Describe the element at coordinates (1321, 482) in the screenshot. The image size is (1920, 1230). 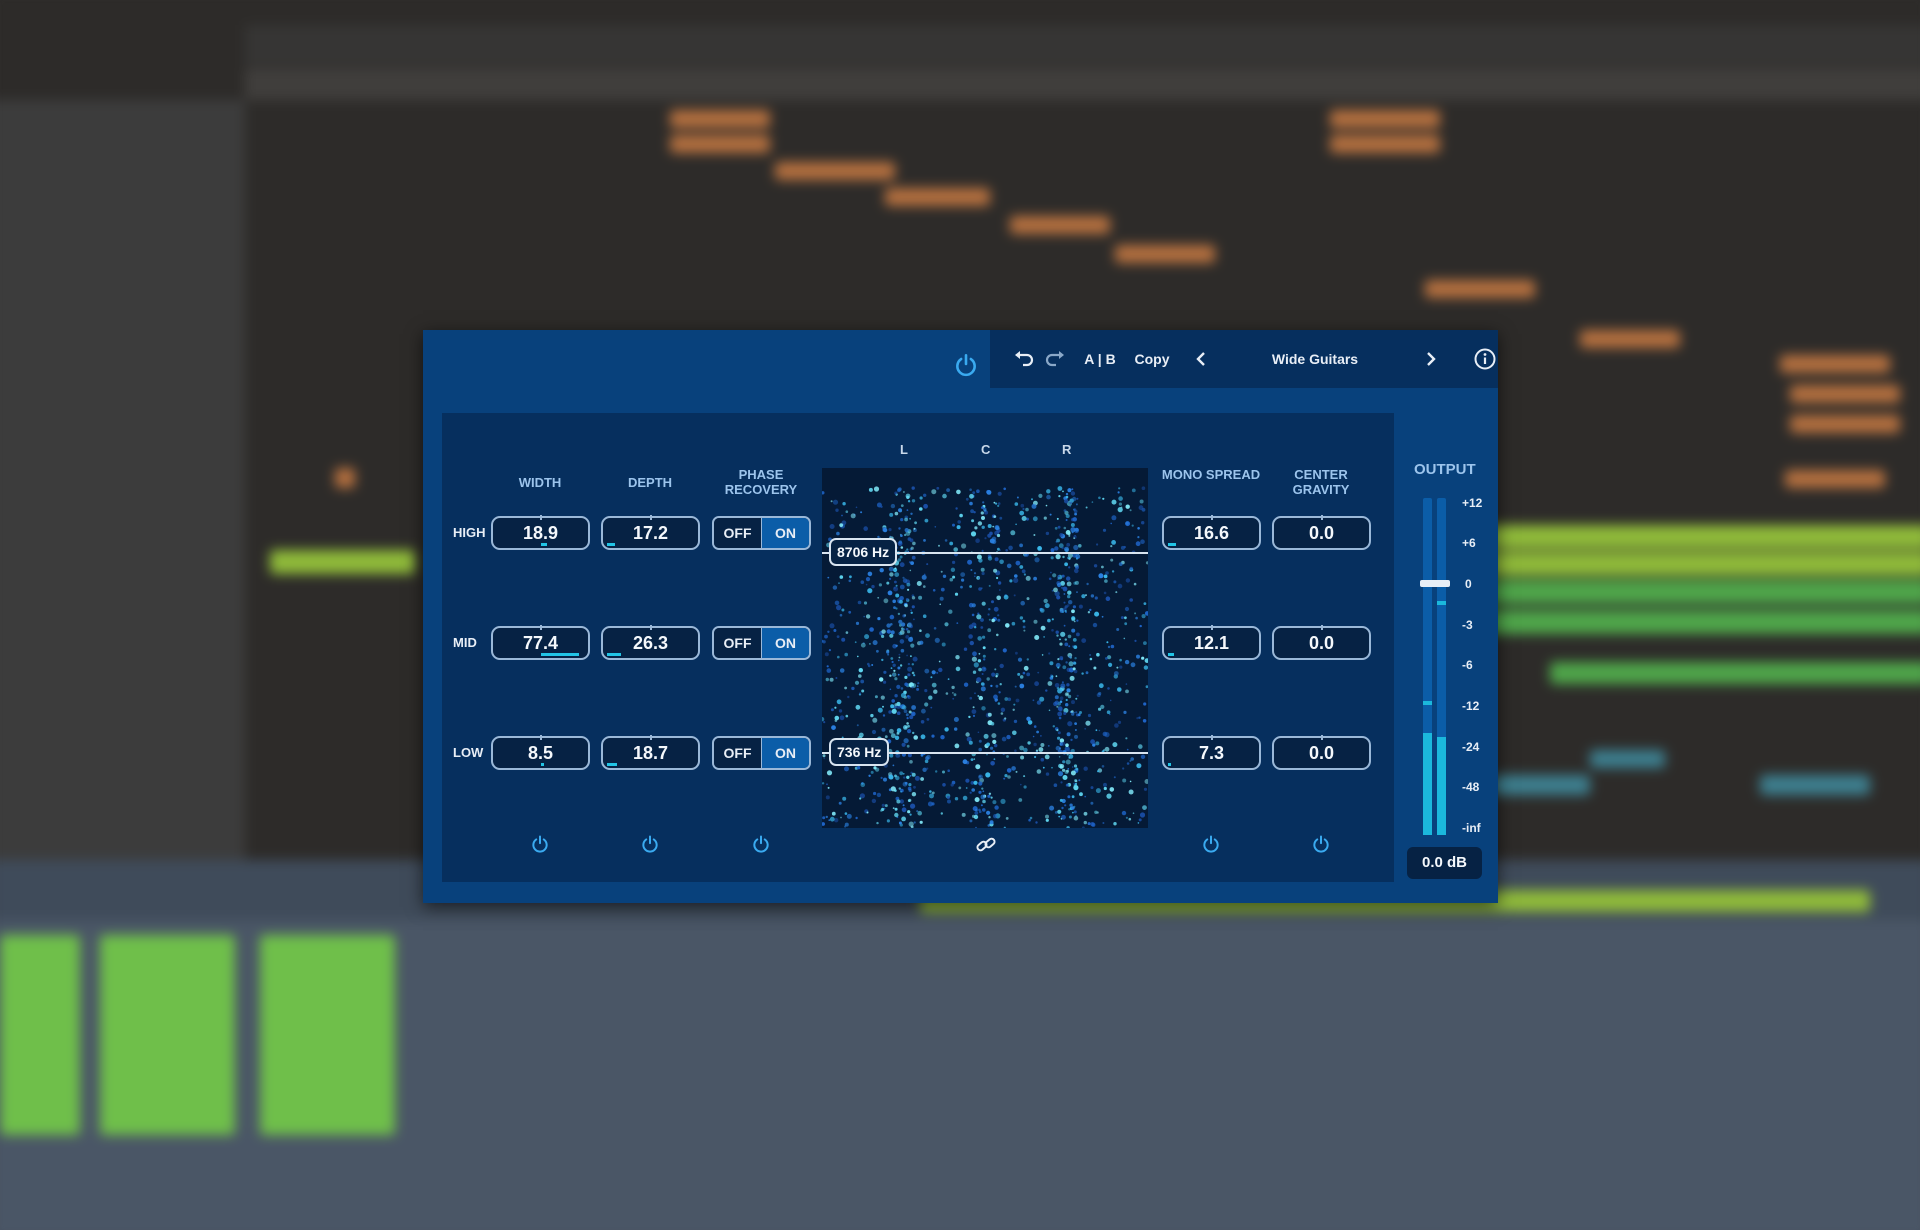
I see `center-gravity-column-header: CENTER GRAVITY` at that location.